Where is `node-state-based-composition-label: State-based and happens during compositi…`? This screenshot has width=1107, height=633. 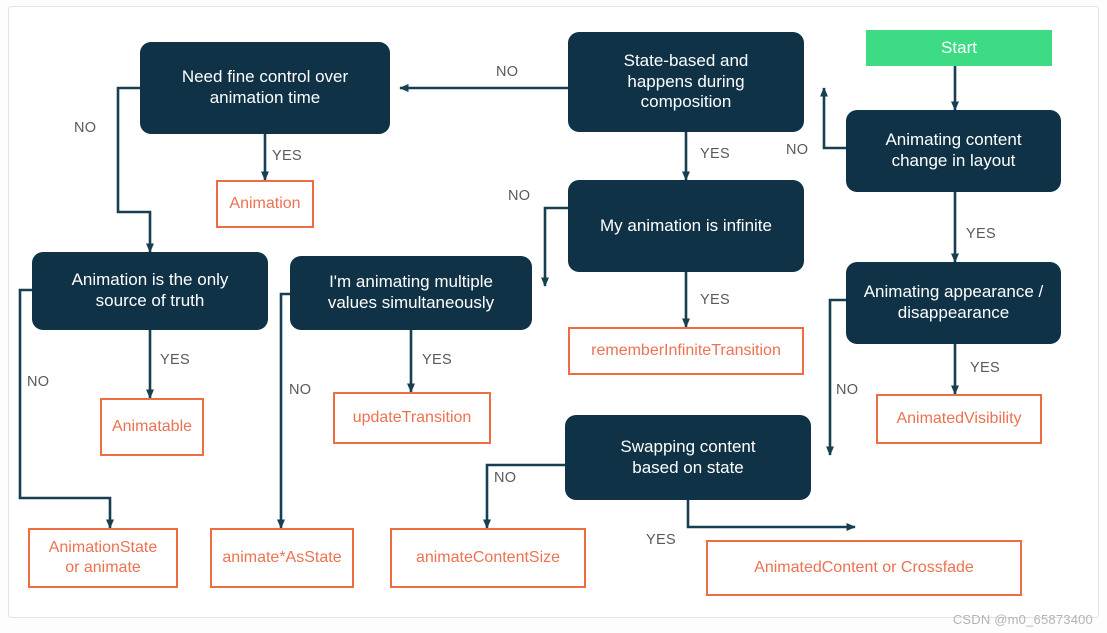
node-state-based-composition-label: State-based and happens during compositi… is located at coordinates (686, 81).